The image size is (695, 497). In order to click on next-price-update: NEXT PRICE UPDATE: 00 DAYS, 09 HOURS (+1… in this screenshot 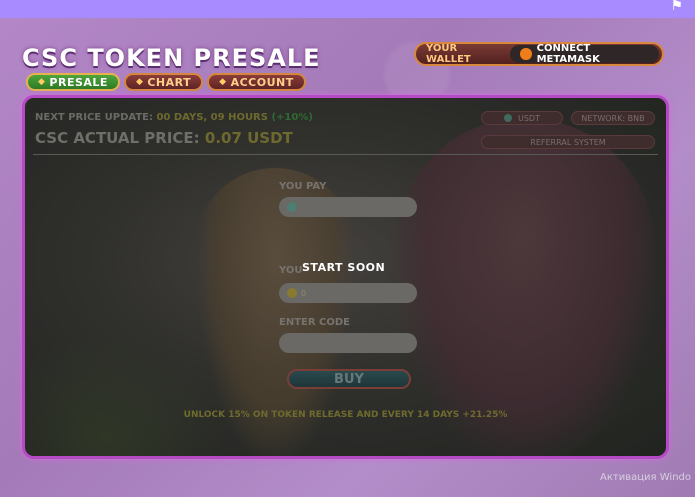, I will do `click(174, 117)`.